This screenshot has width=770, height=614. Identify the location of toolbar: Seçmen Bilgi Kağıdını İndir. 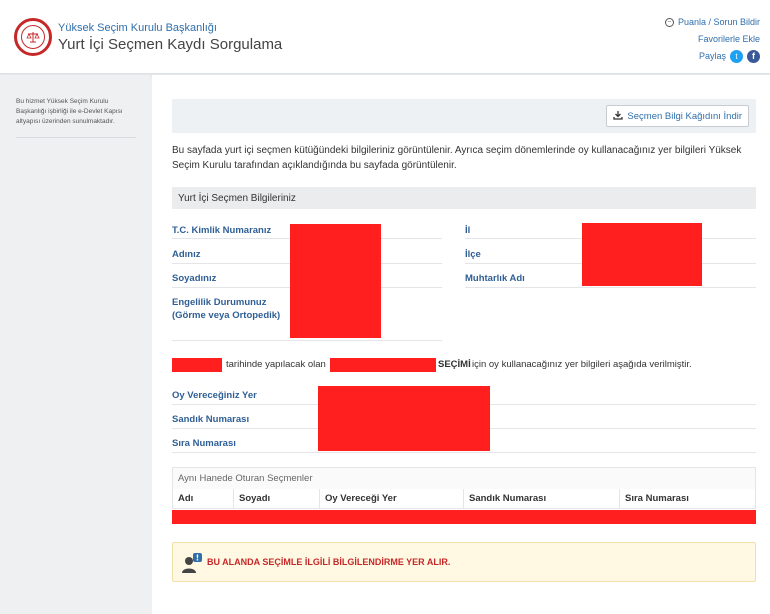
(464, 116).